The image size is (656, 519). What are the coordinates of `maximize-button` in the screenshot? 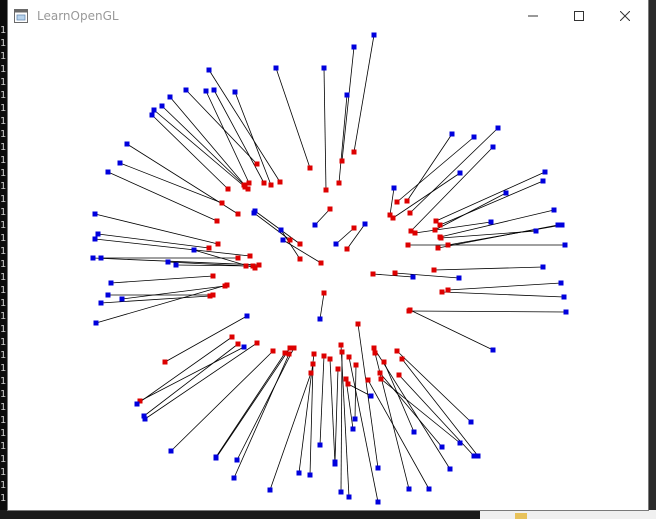 It's located at (579, 15).